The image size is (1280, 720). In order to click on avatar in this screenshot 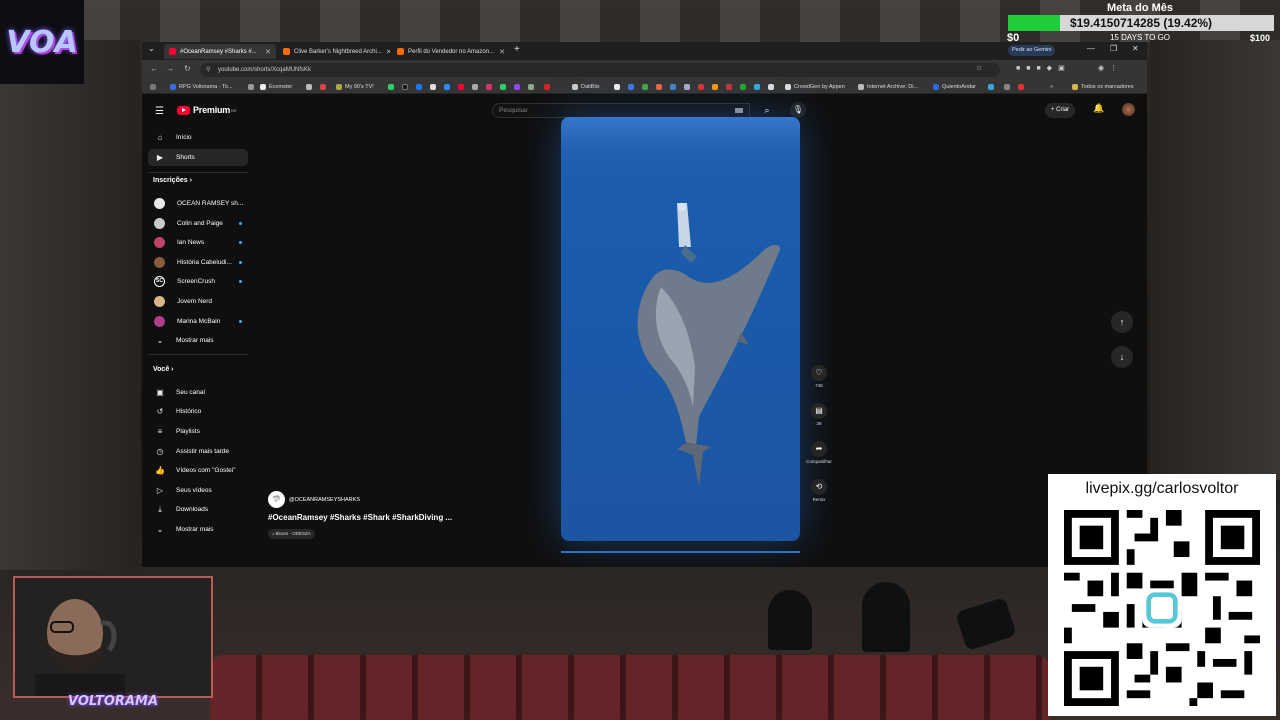, I will do `click(1128, 109)`.